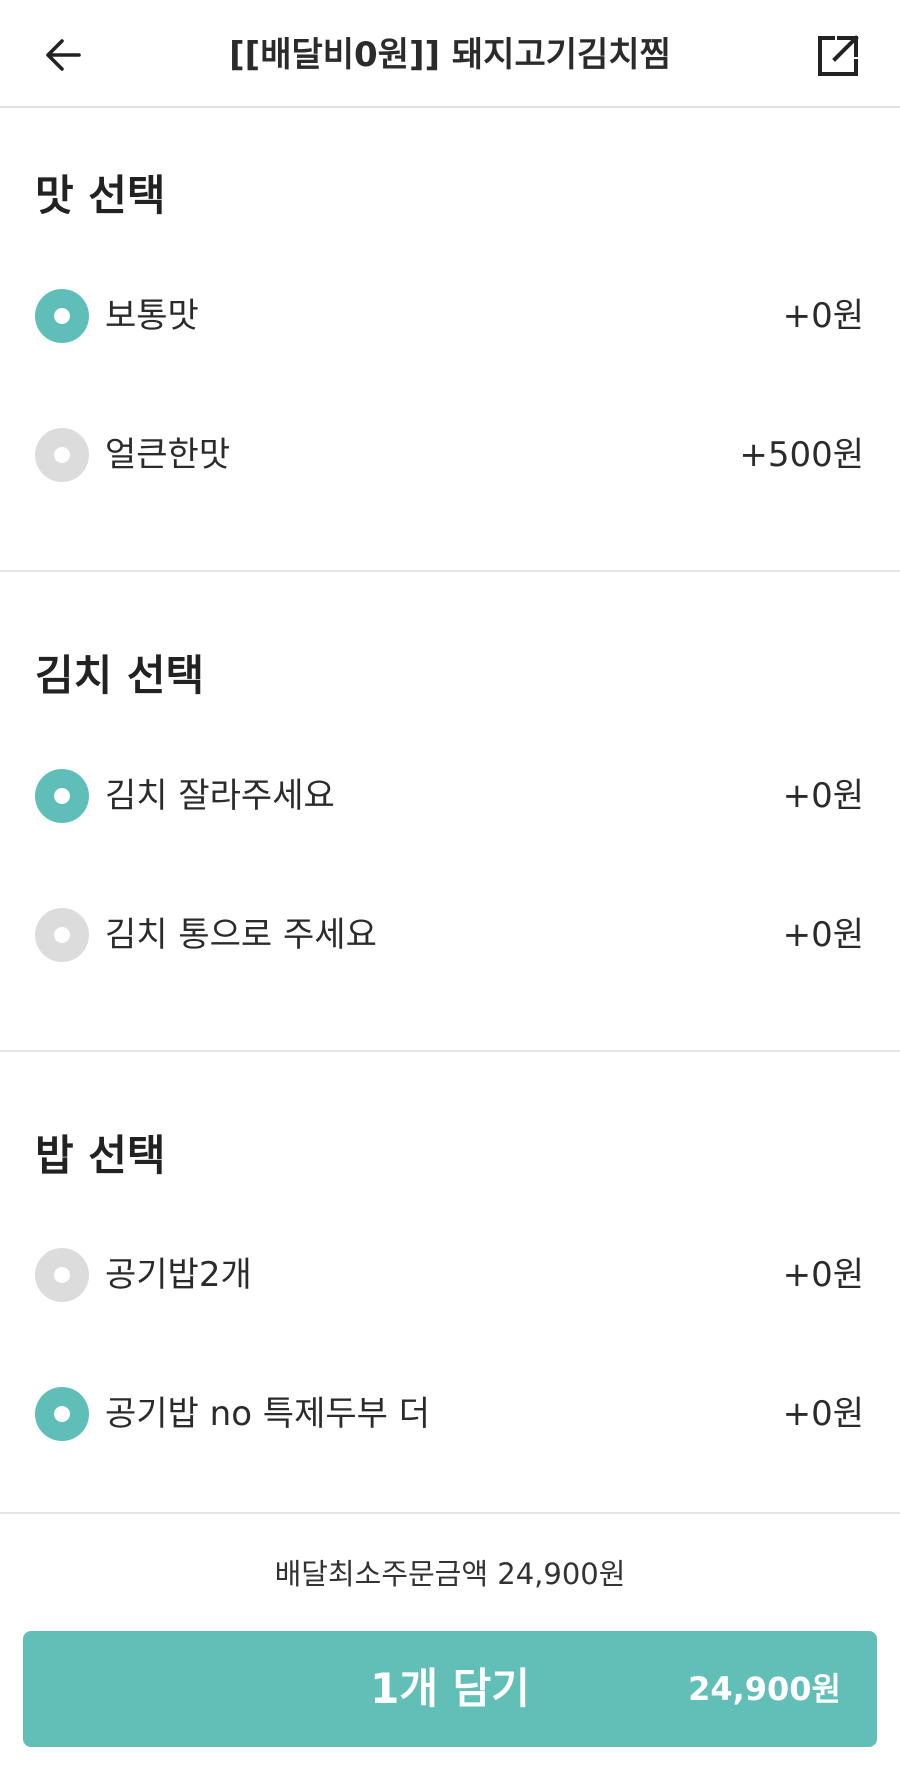  What do you see at coordinates (168, 455) in the screenshot?
I see `option-label: 얼큰한맛` at bounding box center [168, 455].